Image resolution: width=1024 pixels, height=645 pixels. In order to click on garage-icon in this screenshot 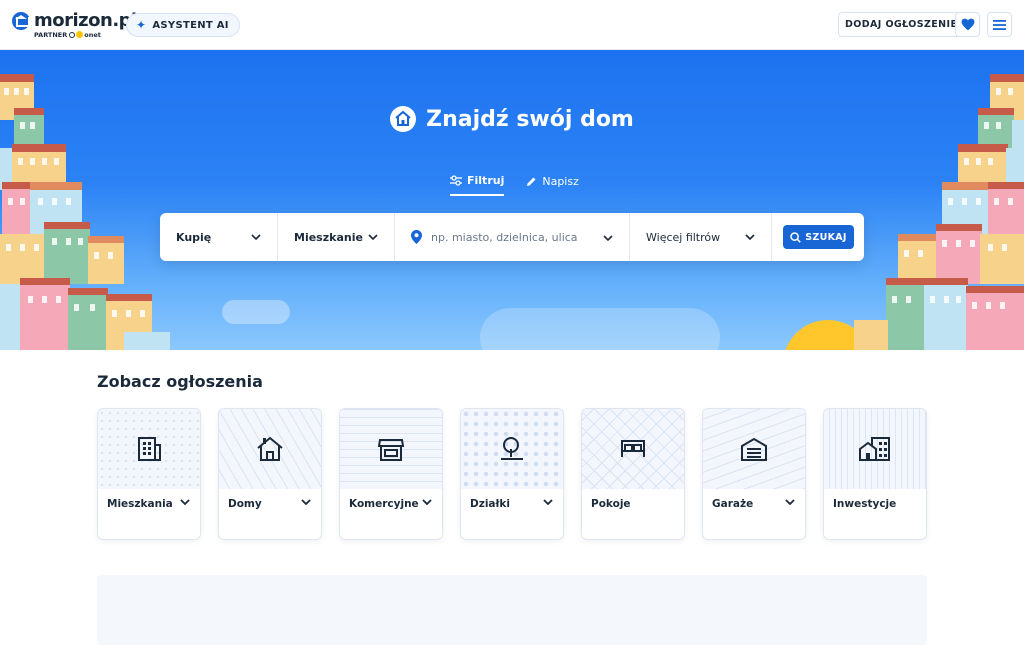, I will do `click(754, 449)`.